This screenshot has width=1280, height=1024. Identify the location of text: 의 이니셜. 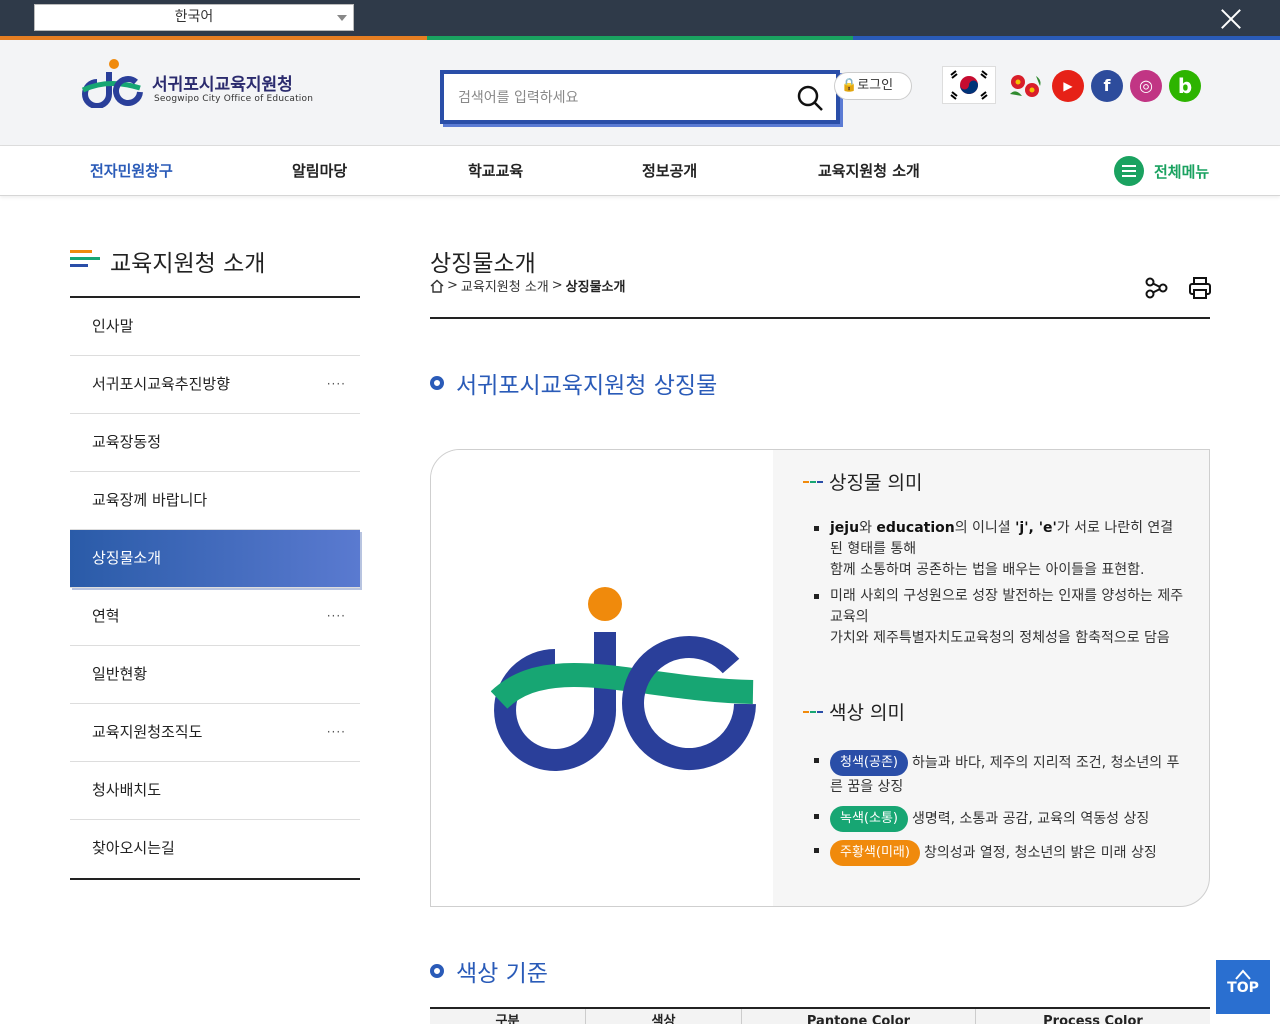
(985, 528).